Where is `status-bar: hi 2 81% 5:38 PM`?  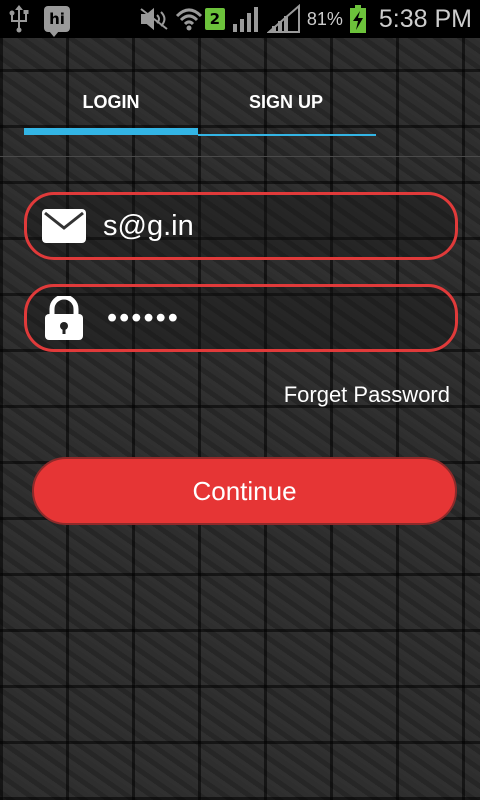
status-bar: hi 2 81% 5:38 PM is located at coordinates (240, 19).